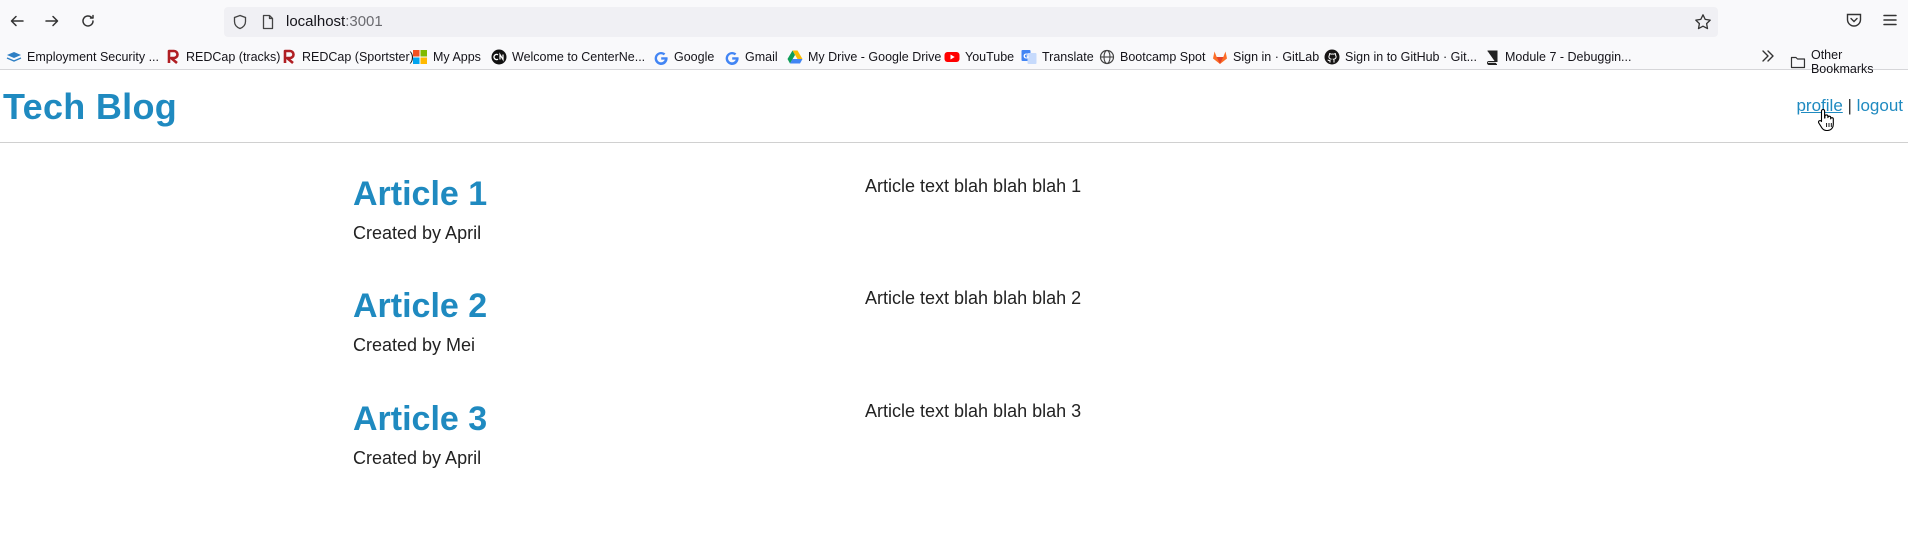 The width and height of the screenshot is (1908, 554). What do you see at coordinates (268, 22) in the screenshot?
I see `page-icon` at bounding box center [268, 22].